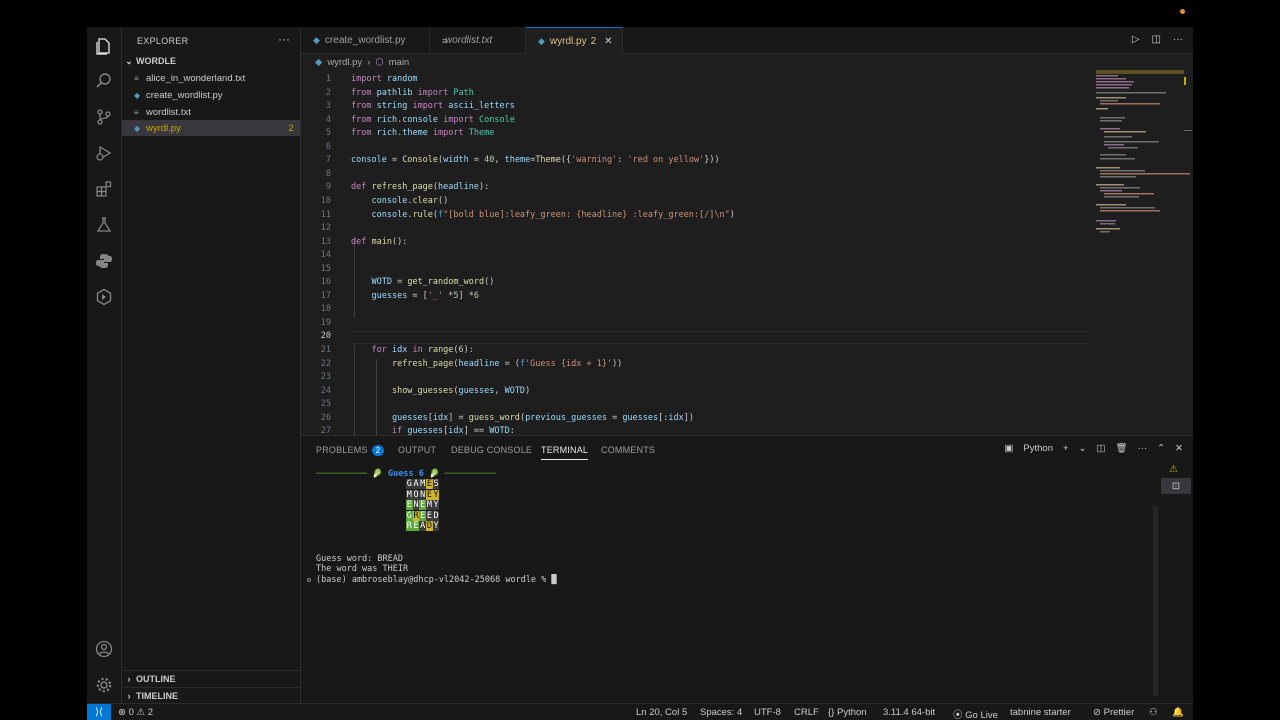 The width and height of the screenshot is (1280, 720). What do you see at coordinates (328, 92) in the screenshot?
I see `line-number: 2` at bounding box center [328, 92].